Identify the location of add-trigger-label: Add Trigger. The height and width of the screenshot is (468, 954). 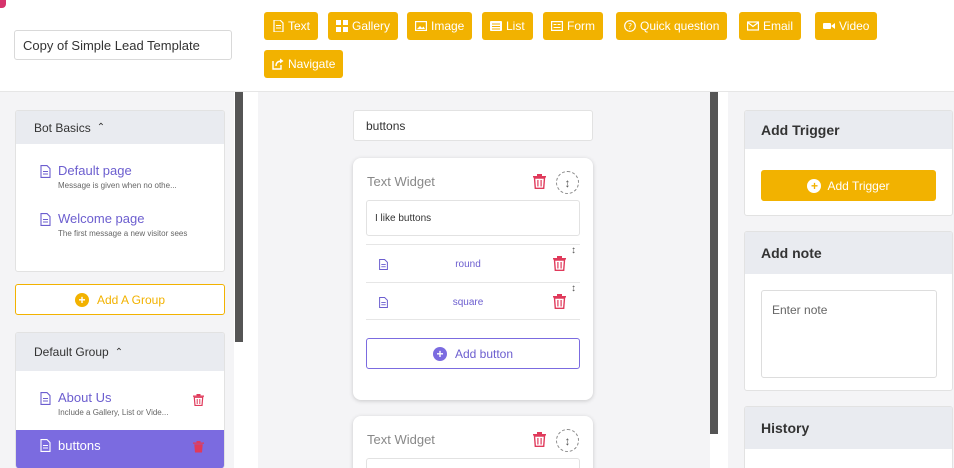
(858, 185).